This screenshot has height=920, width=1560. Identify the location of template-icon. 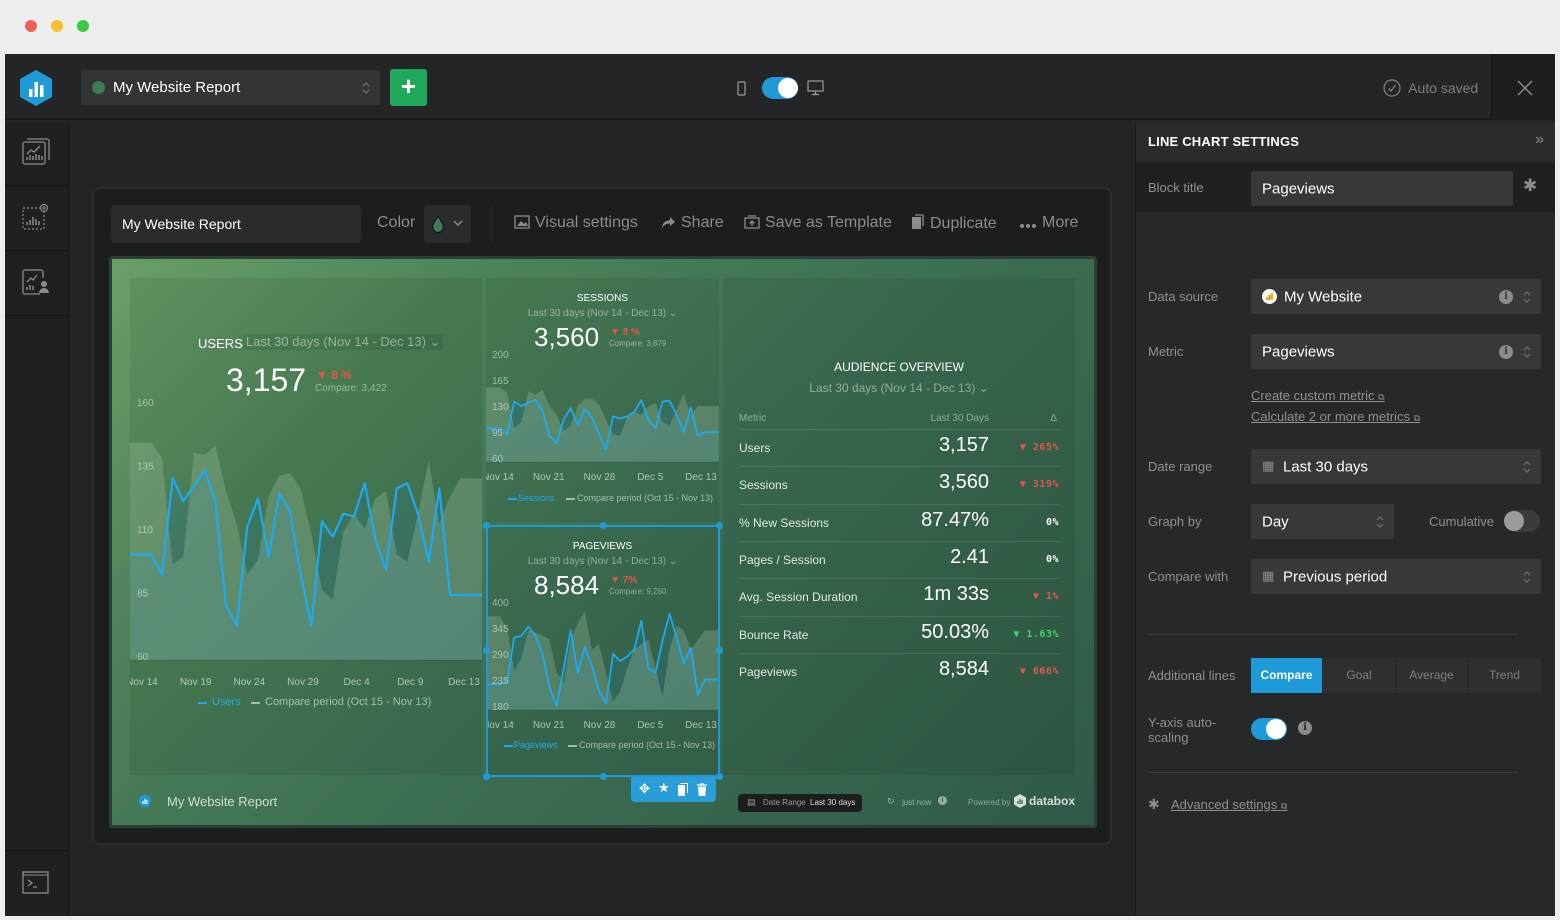
(752, 222).